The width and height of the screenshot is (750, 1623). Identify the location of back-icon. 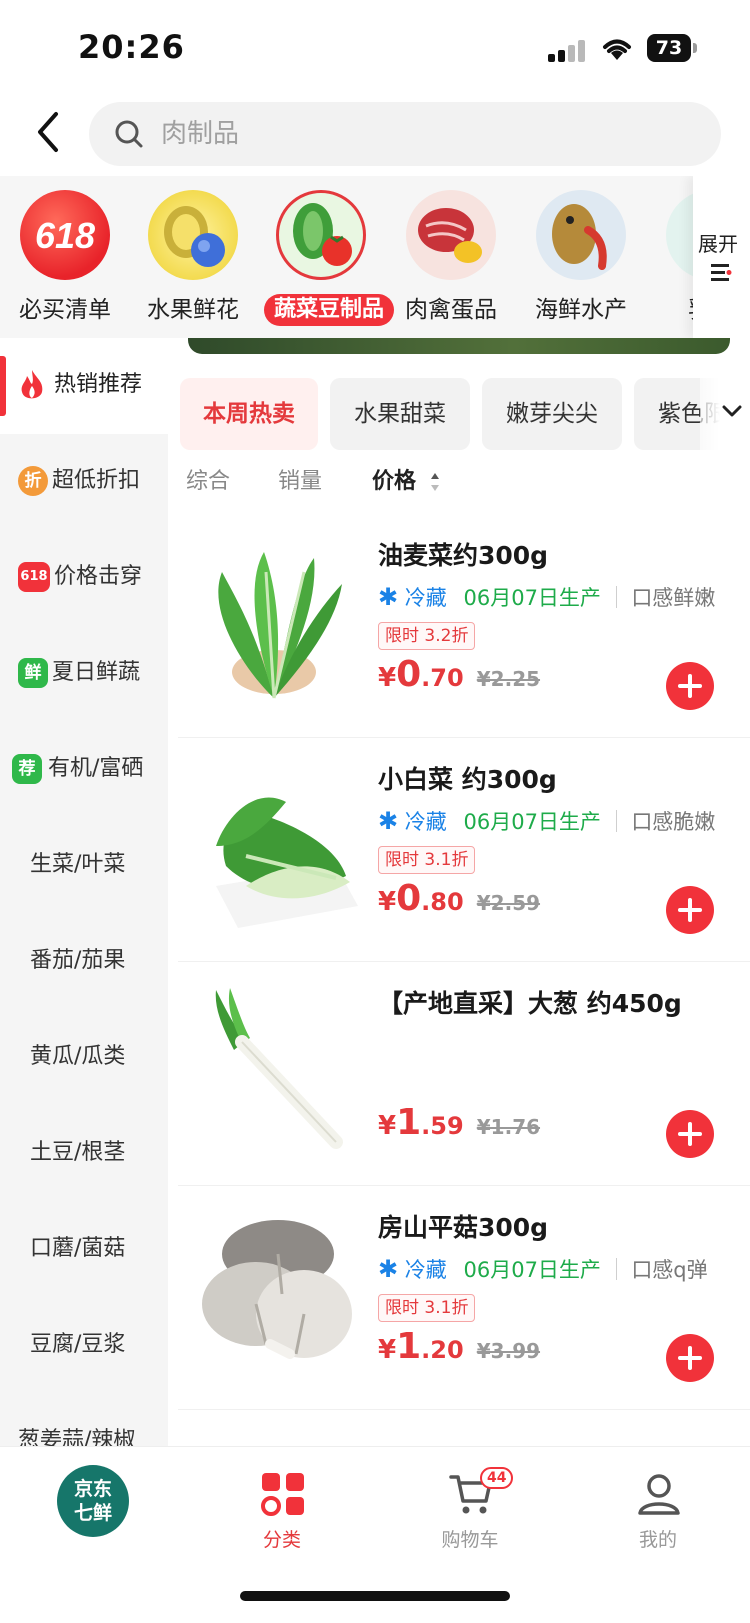
(48, 132).